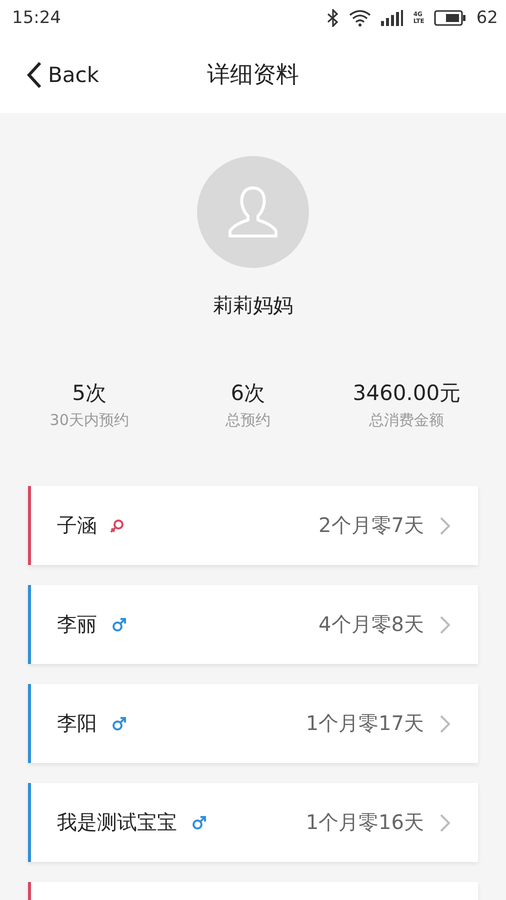 The height and width of the screenshot is (900, 506). I want to click on bluetooth-icon, so click(333, 18).